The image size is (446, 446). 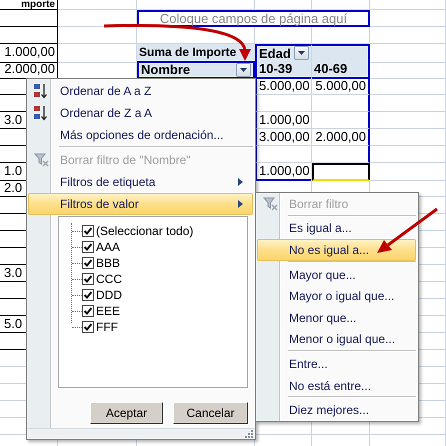 I want to click on annotation-arrow, so click(x=407, y=230).